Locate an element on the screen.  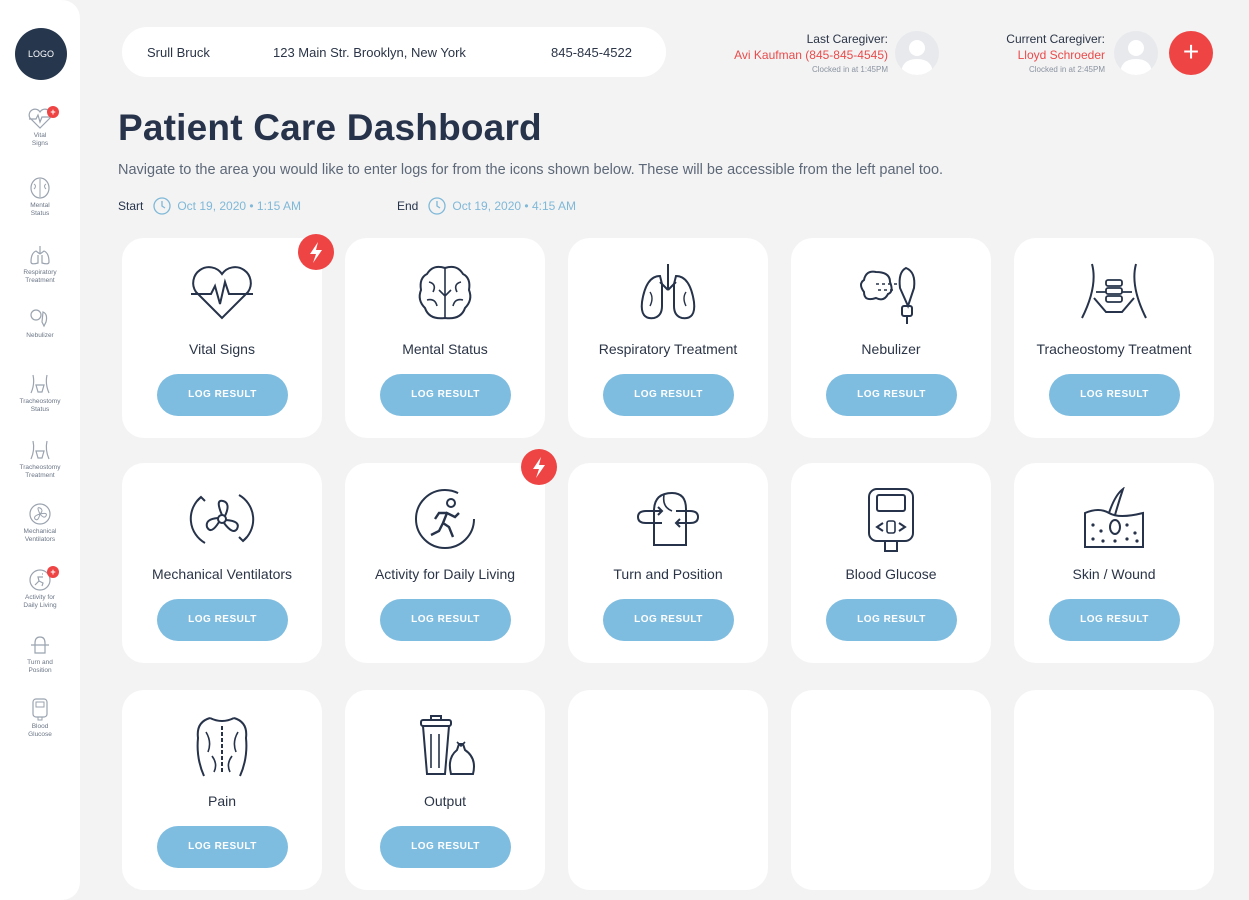
sidebar-item-label: Blood Glucose is located at coordinates (40, 730).